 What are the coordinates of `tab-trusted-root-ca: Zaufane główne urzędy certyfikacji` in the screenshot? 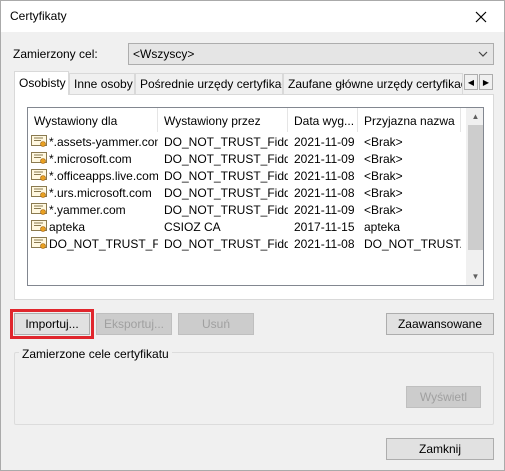 It's located at (373, 83).